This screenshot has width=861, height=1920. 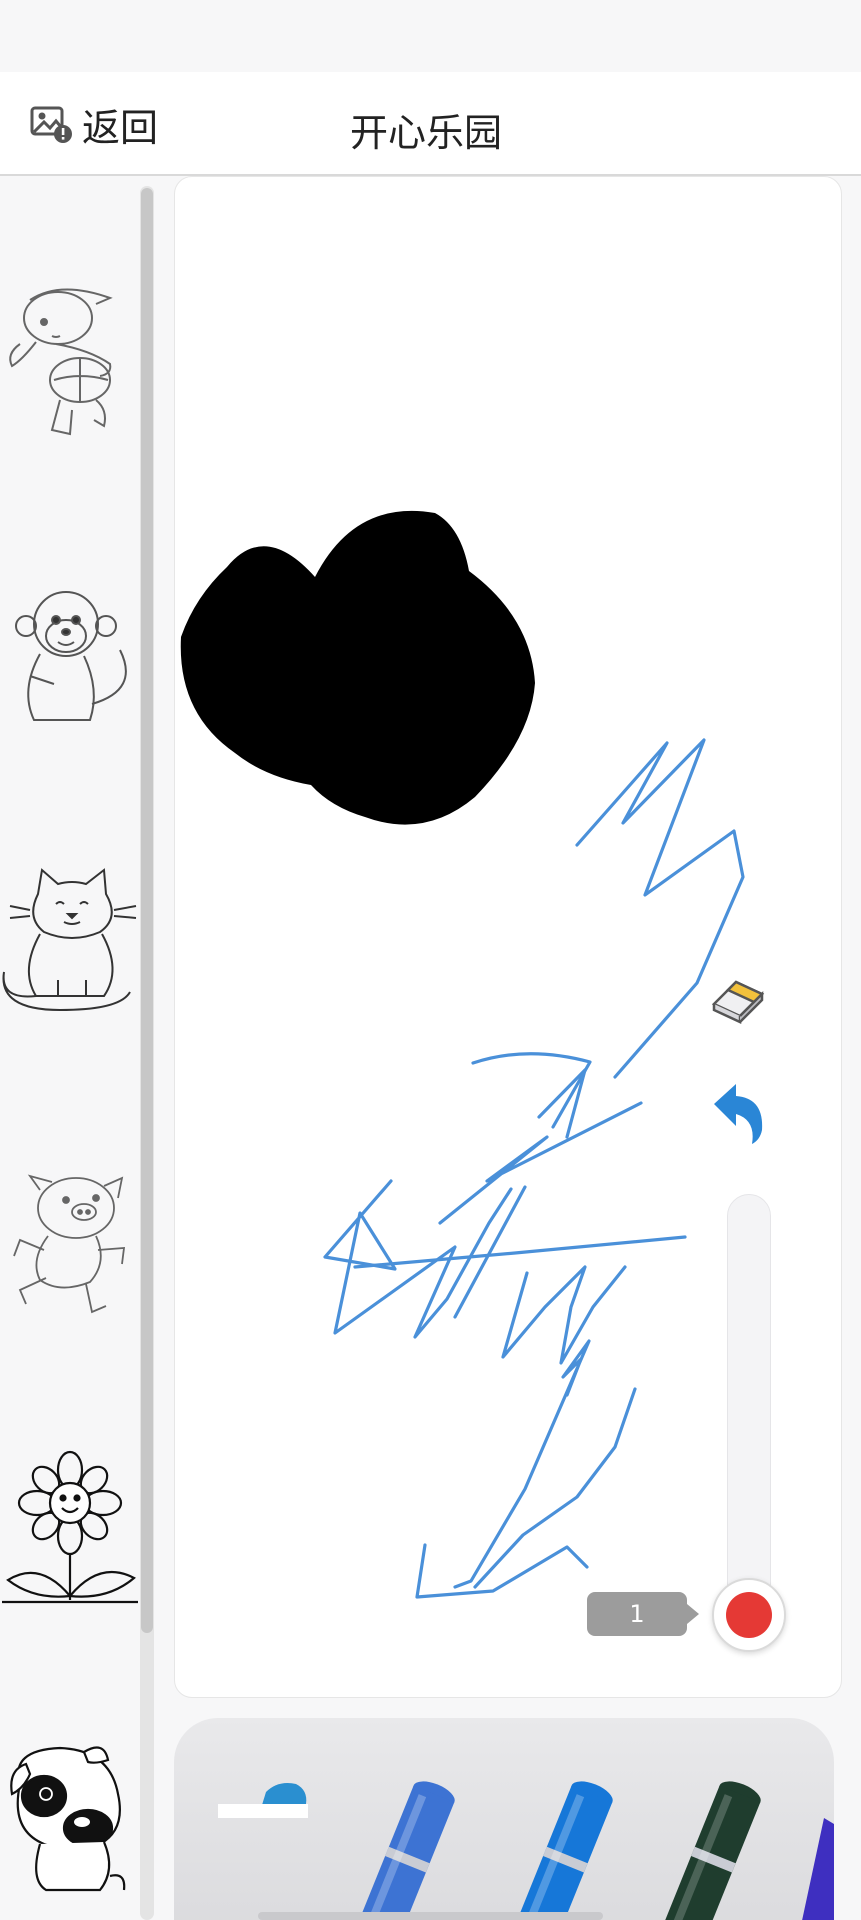 I want to click on undo-button, so click(x=737, y=1113).